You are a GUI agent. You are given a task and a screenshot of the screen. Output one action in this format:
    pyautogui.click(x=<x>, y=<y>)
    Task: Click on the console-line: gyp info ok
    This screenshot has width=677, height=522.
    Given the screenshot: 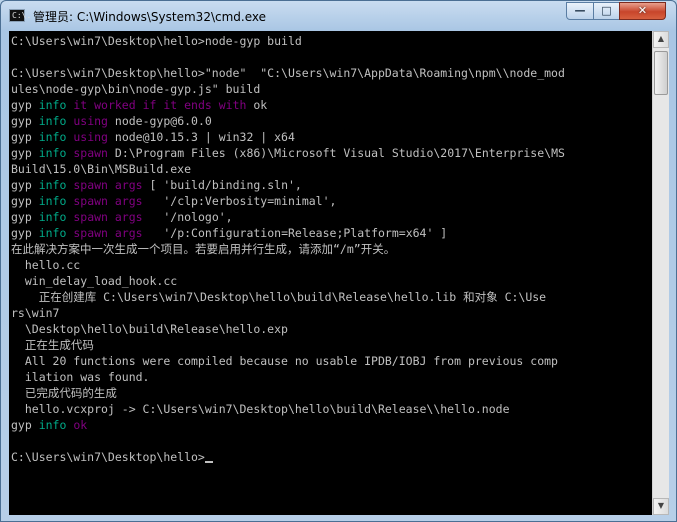 What is the action you would take?
    pyautogui.click(x=288, y=425)
    